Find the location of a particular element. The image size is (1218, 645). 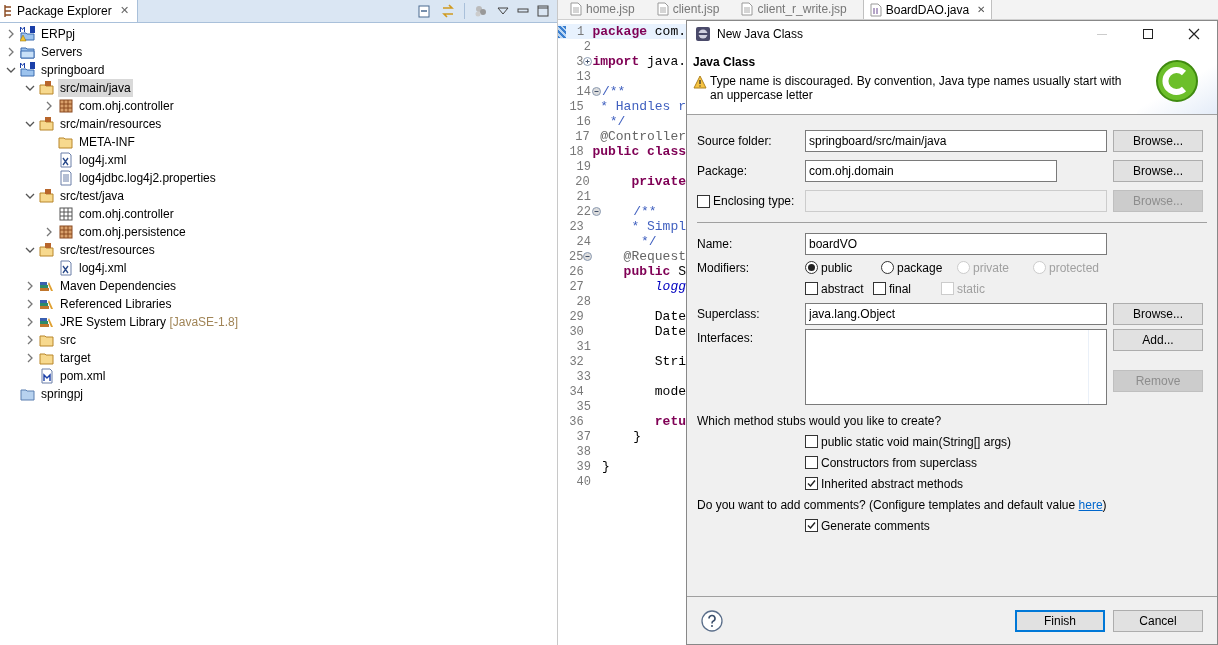

section-label: Which method stubs would you like to create? is located at coordinates (820, 421).